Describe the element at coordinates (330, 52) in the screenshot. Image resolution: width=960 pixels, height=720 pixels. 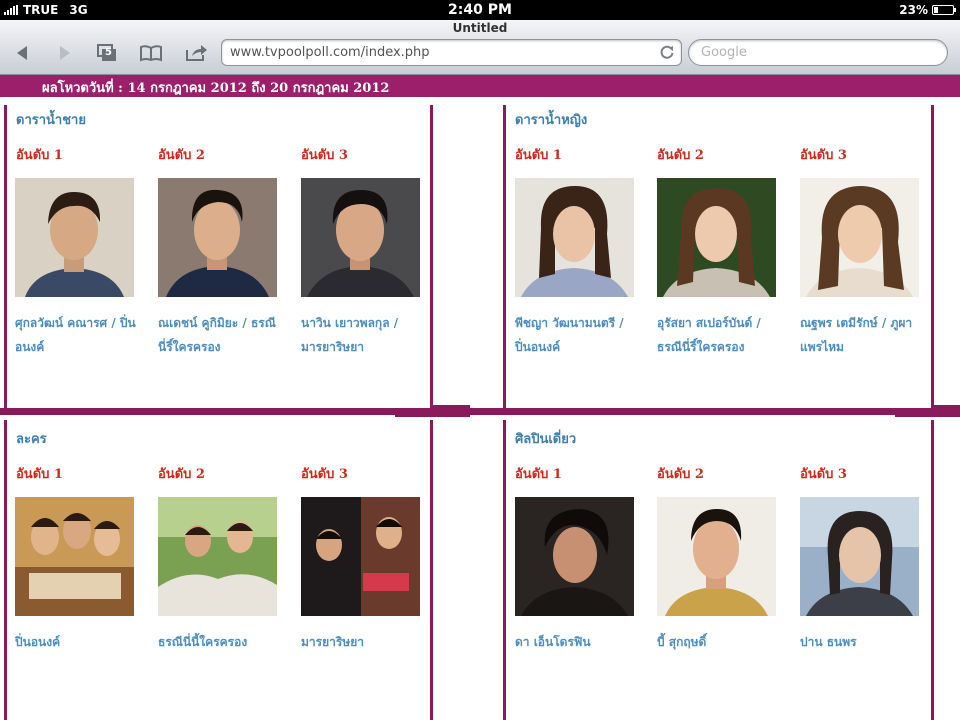
I see `url-text: www.tvpoolpoll.com/index.php` at that location.